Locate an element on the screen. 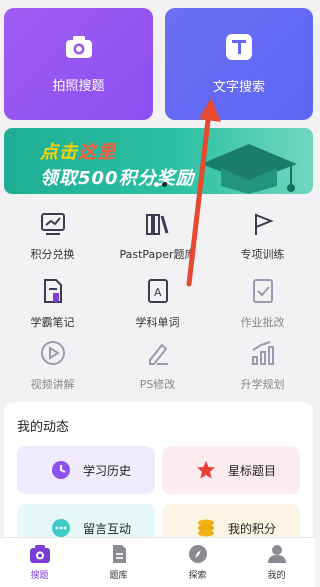  grid-item-label: PastPaper题库 is located at coordinates (157, 254).